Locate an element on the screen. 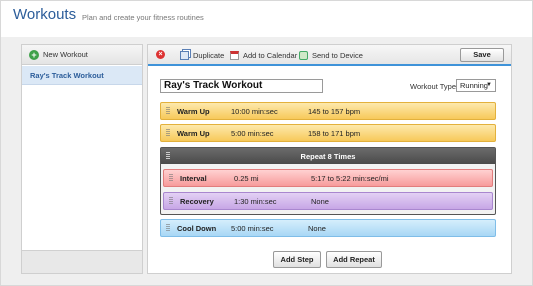  duplicate-label: Duplicate is located at coordinates (209, 55).